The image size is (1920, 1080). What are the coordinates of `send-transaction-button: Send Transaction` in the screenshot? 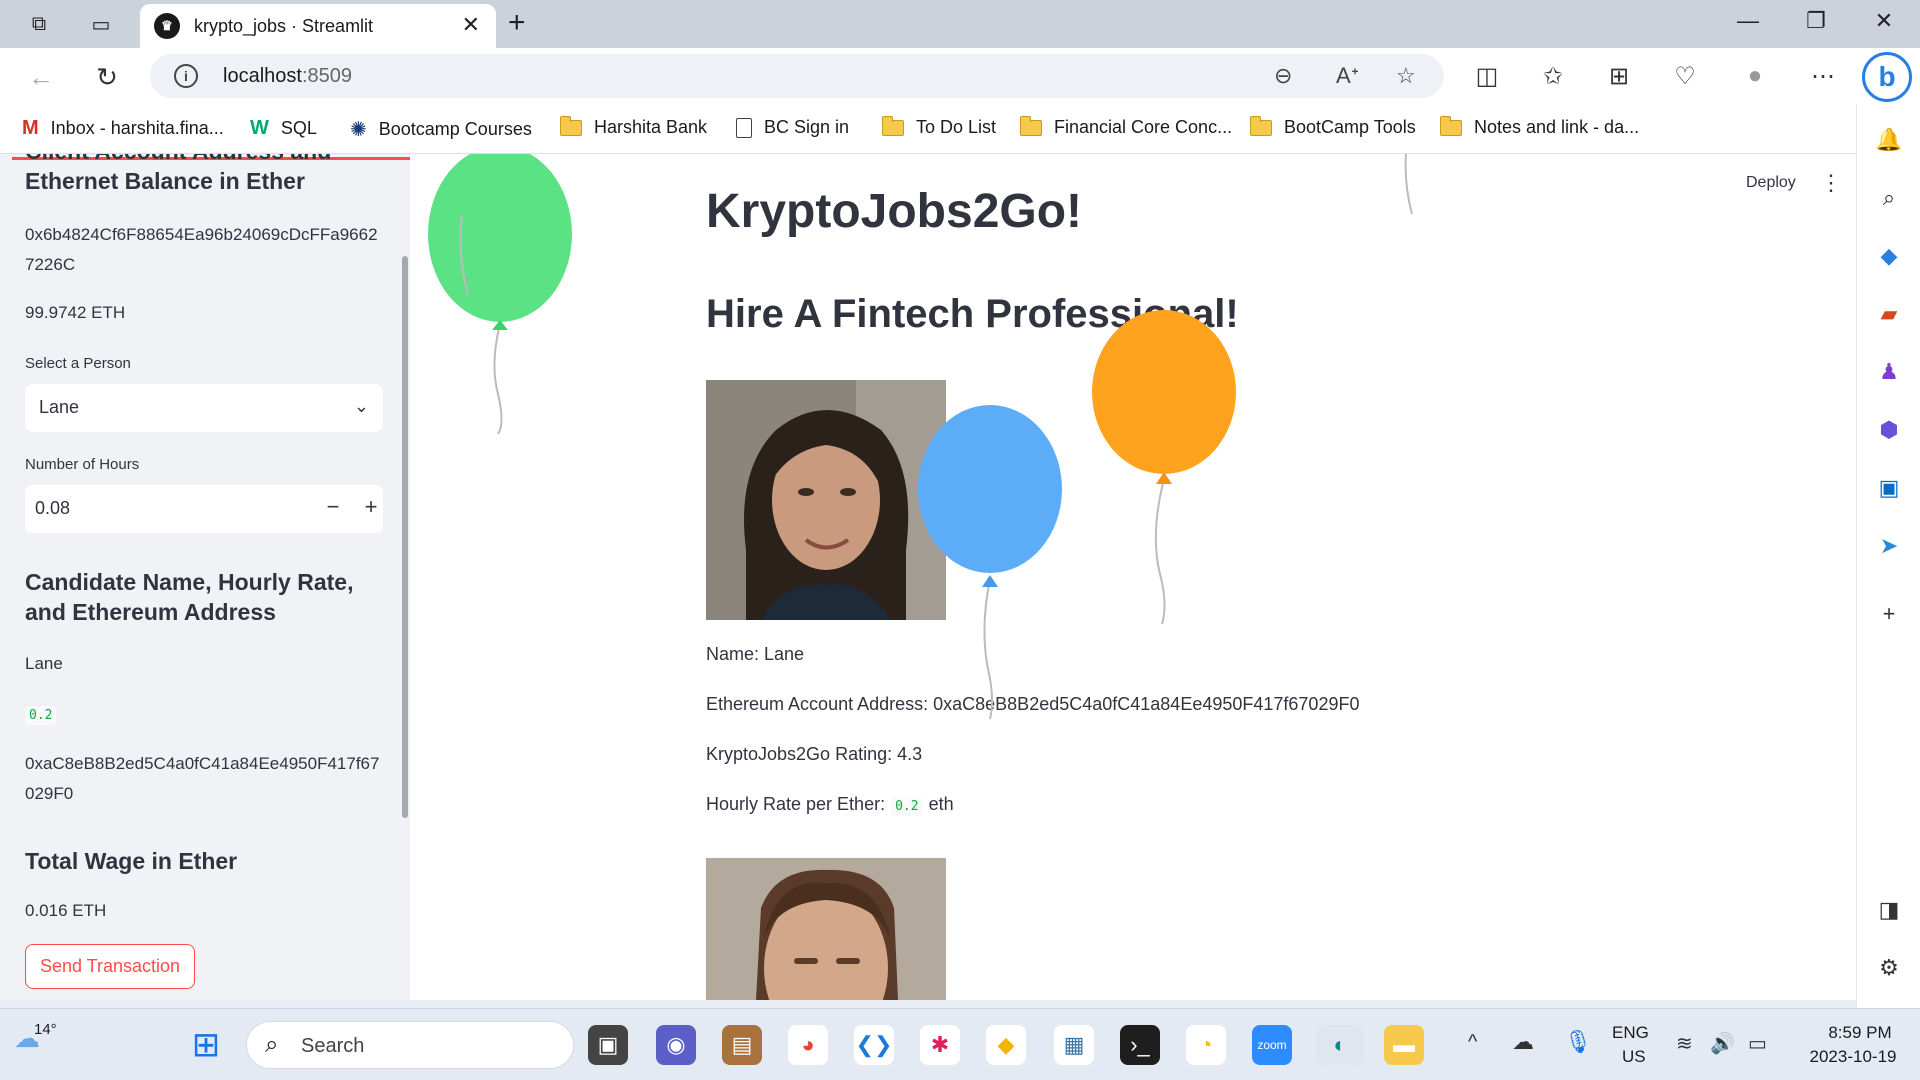 It's located at (110, 966).